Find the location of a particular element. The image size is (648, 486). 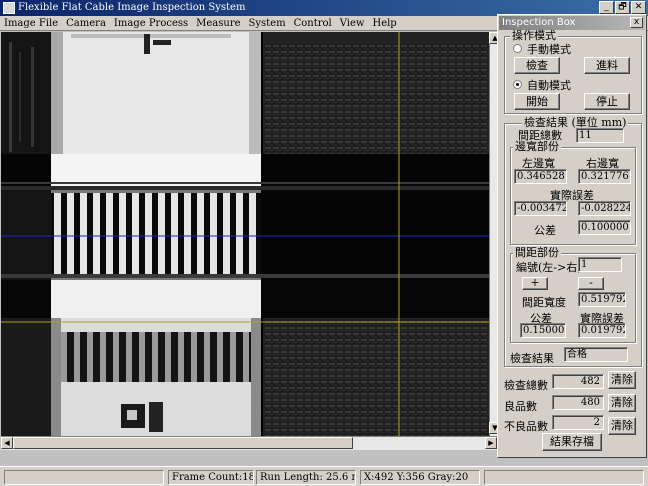

menu-control: Control is located at coordinates (313, 23).